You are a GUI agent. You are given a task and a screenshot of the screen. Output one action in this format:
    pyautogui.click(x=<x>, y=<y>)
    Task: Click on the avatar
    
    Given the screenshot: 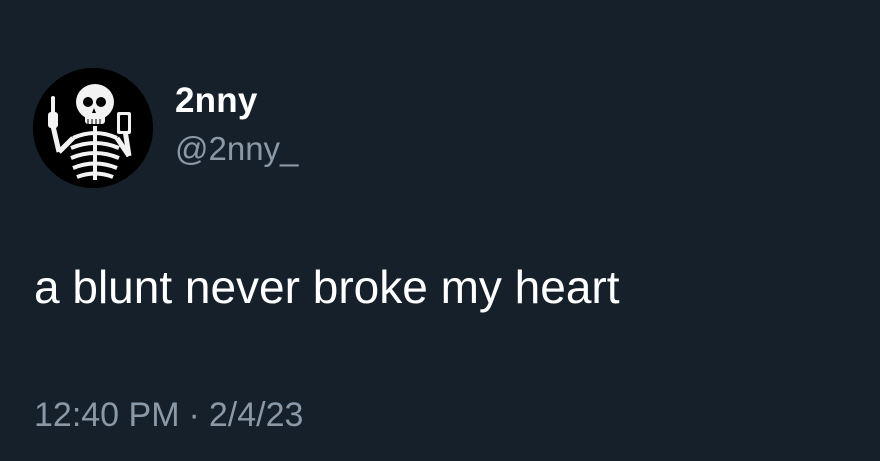 What is the action you would take?
    pyautogui.click(x=93, y=128)
    